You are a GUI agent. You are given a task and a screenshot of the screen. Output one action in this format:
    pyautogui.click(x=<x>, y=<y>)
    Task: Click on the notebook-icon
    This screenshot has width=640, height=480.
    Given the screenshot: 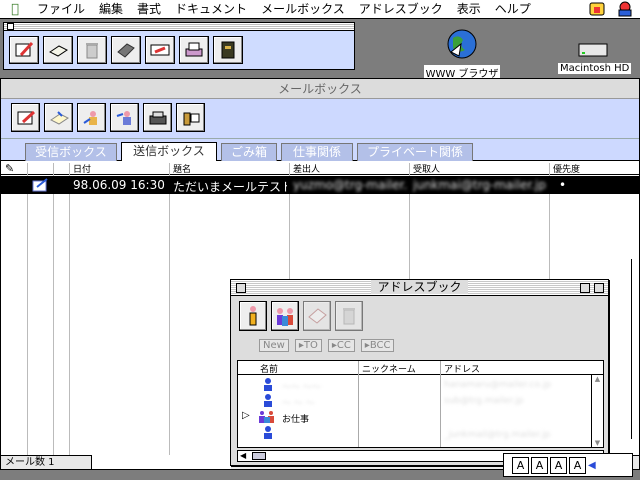 What is the action you would take?
    pyautogui.click(x=228, y=50)
    